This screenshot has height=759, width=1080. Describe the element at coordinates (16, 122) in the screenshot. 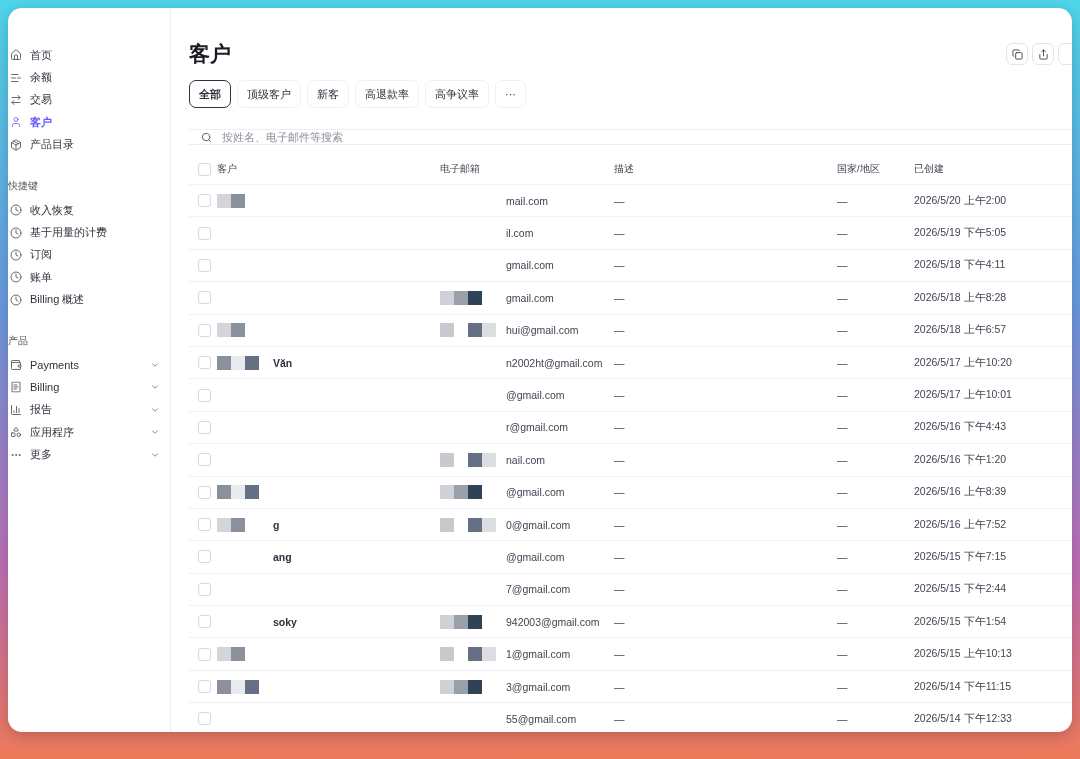

I see `user-icon` at that location.